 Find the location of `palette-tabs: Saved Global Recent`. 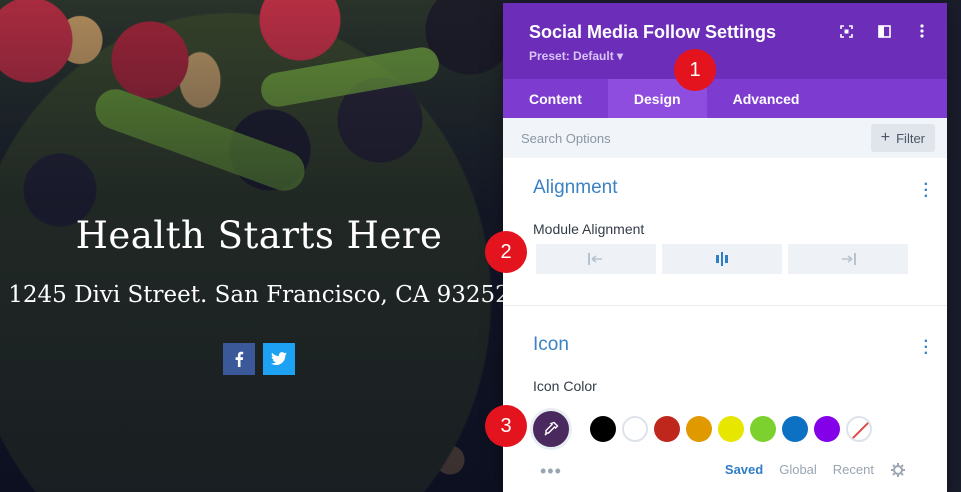

palette-tabs: Saved Global Recent is located at coordinates (799, 469).